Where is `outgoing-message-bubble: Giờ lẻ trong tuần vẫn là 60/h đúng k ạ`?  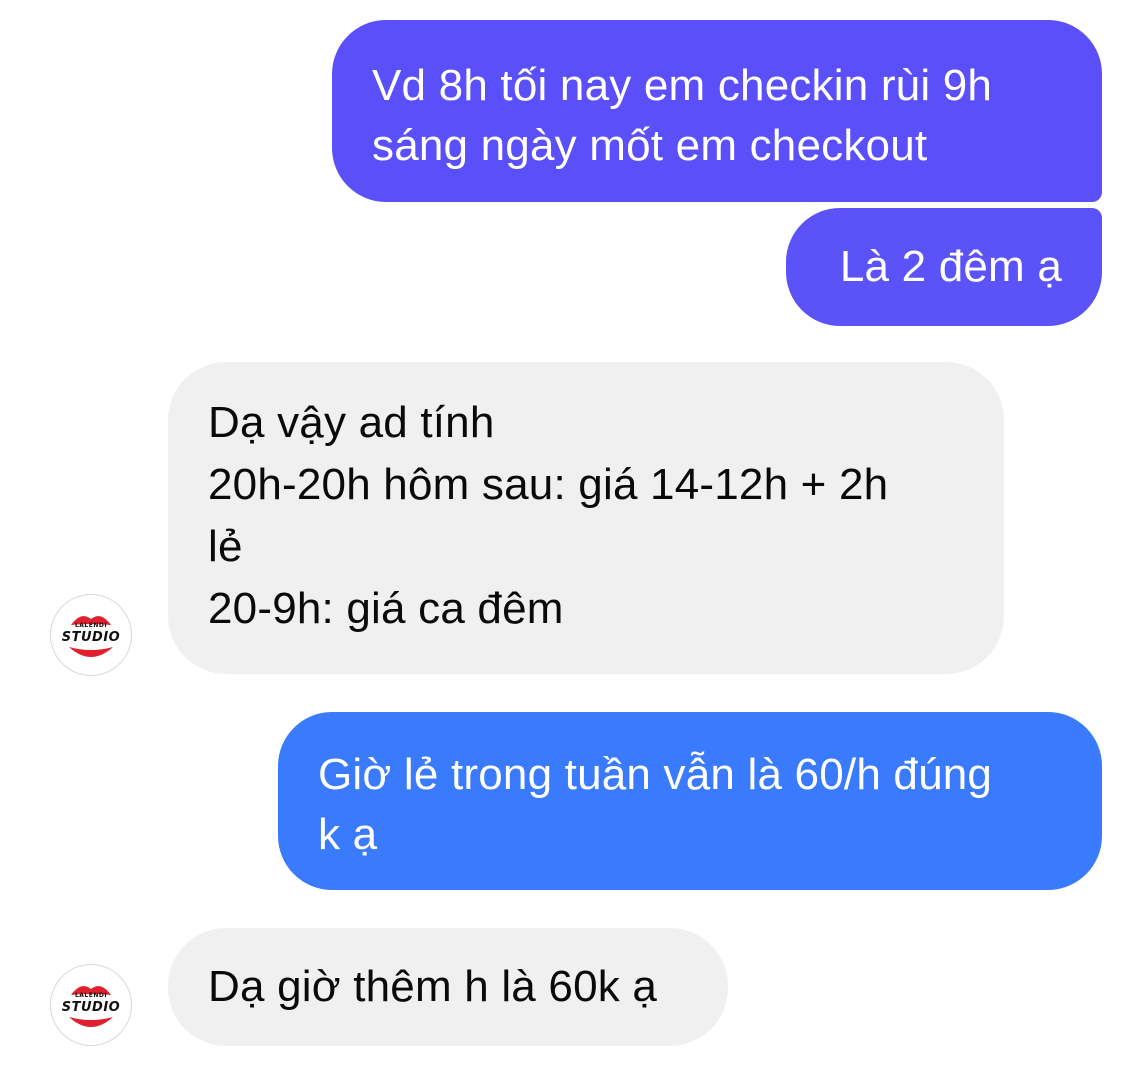
outgoing-message-bubble: Giờ lẻ trong tuần vẫn là 60/h đúng k ạ is located at coordinates (690, 801).